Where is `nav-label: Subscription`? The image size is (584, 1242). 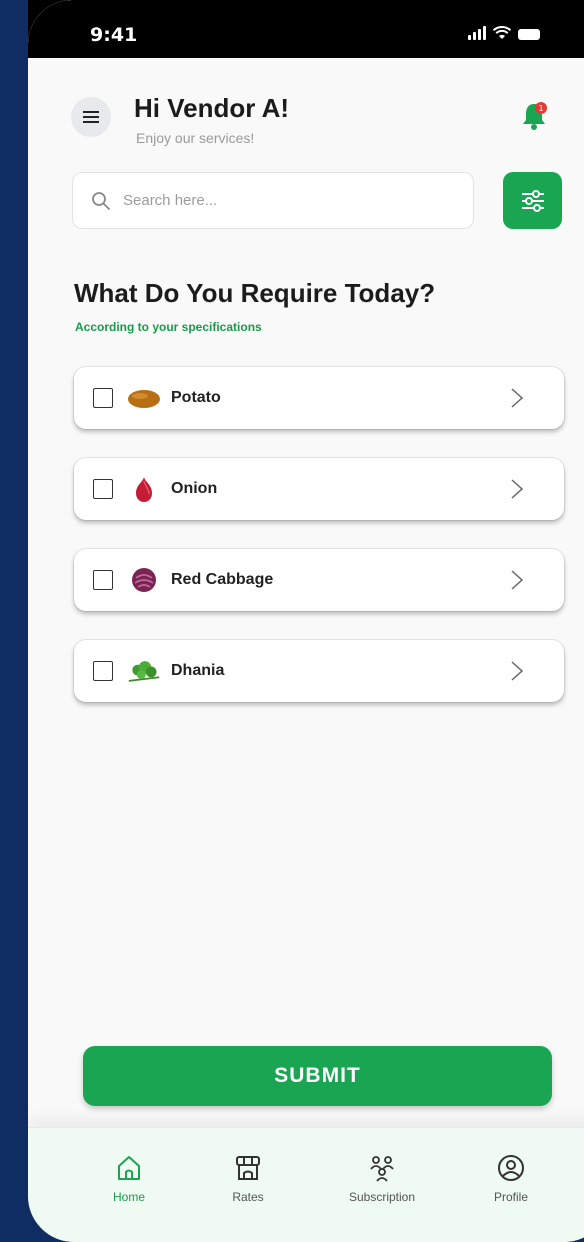
nav-label: Subscription is located at coordinates (382, 1197).